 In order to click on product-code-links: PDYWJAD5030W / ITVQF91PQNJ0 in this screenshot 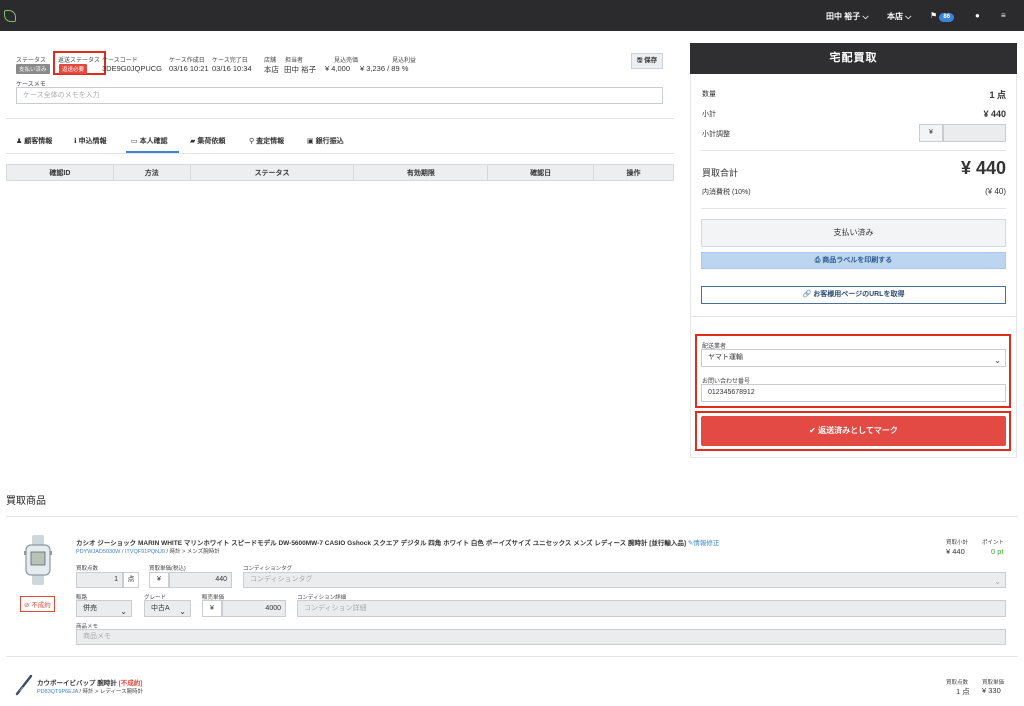, I will do `click(120, 552)`.